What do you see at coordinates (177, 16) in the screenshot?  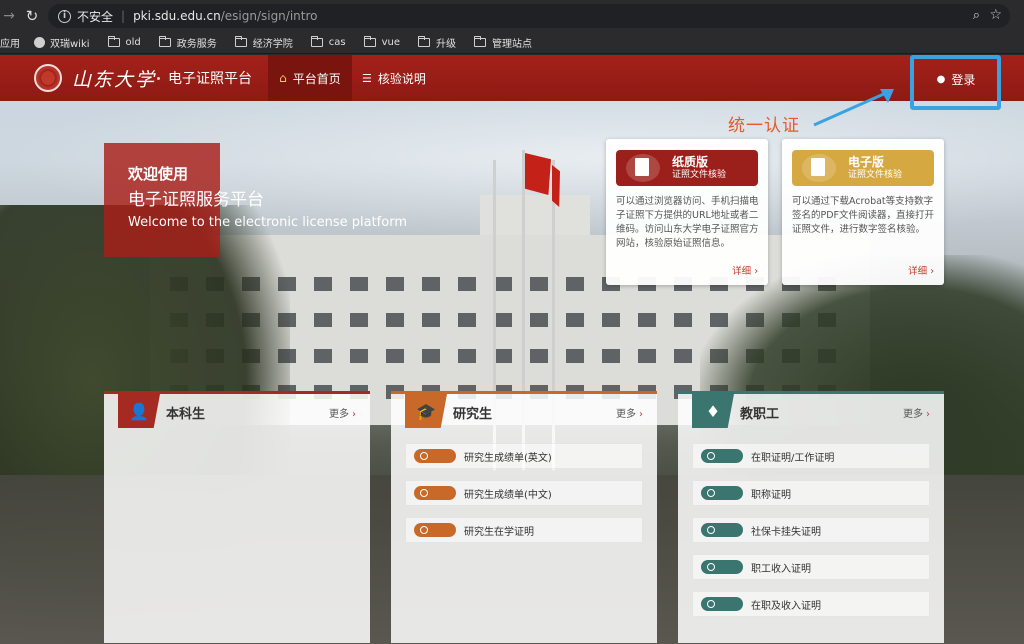 I see `url-host: pki.sdu.edu.cn` at bounding box center [177, 16].